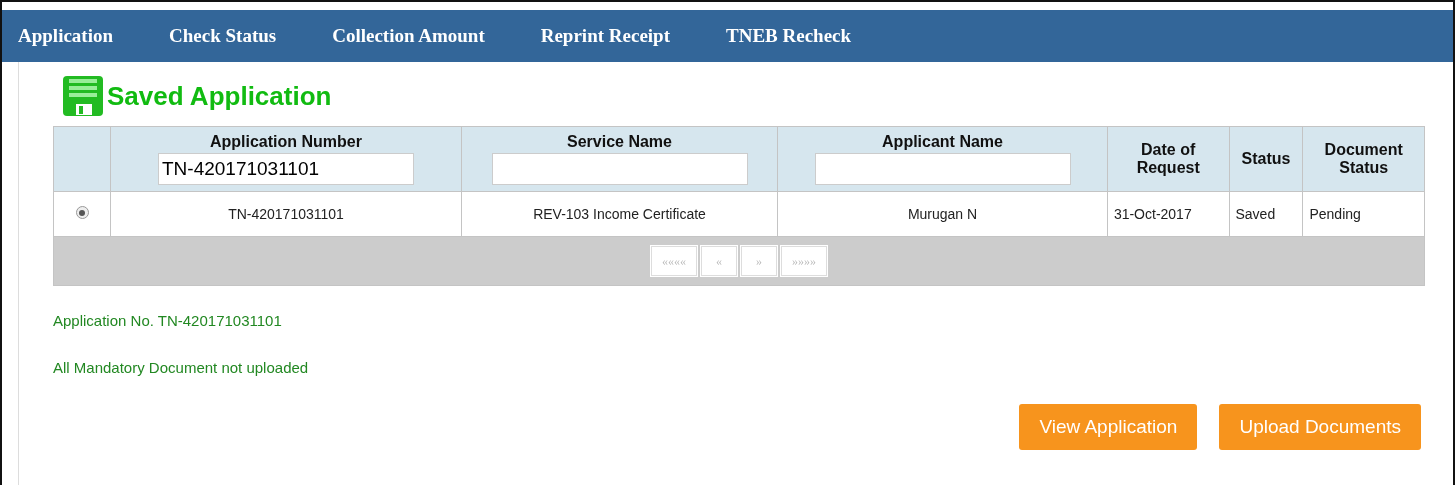  I want to click on column-header: Service Name, so click(619, 142).